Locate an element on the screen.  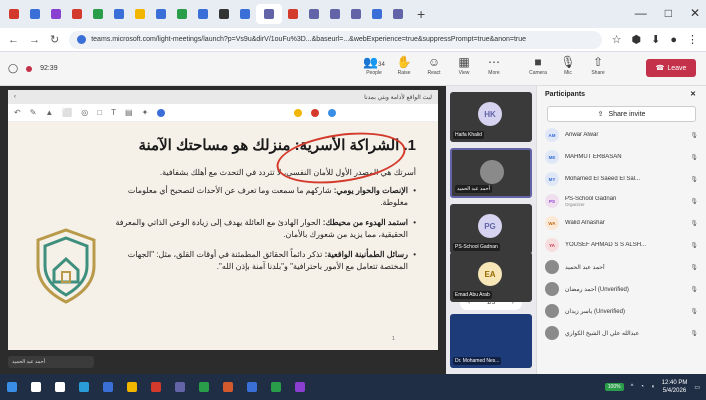
participant-row: ياسر زيدان (Unverified) 🎙 is located at coordinates (621, 311).